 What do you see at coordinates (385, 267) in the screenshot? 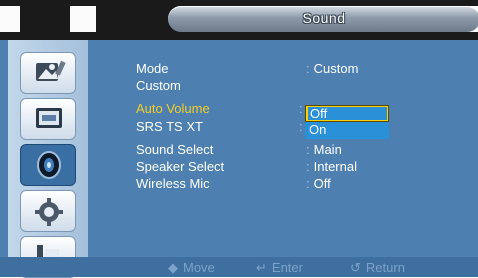
I see `footer-return-label: Return` at bounding box center [385, 267].